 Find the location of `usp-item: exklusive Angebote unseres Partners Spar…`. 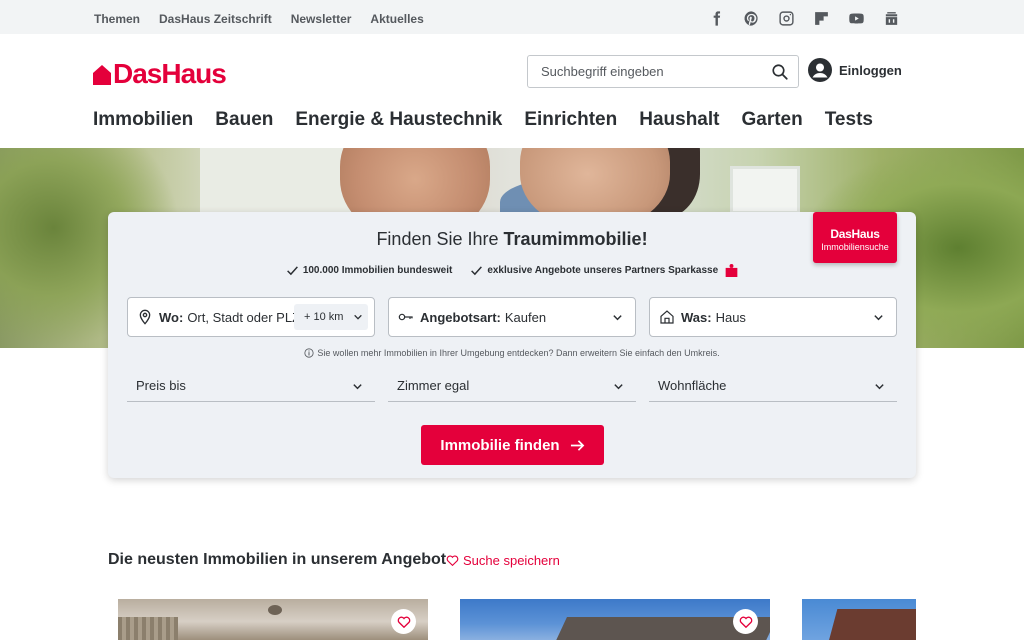

usp-item: exklusive Angebote unseres Partners Spar… is located at coordinates (604, 270).